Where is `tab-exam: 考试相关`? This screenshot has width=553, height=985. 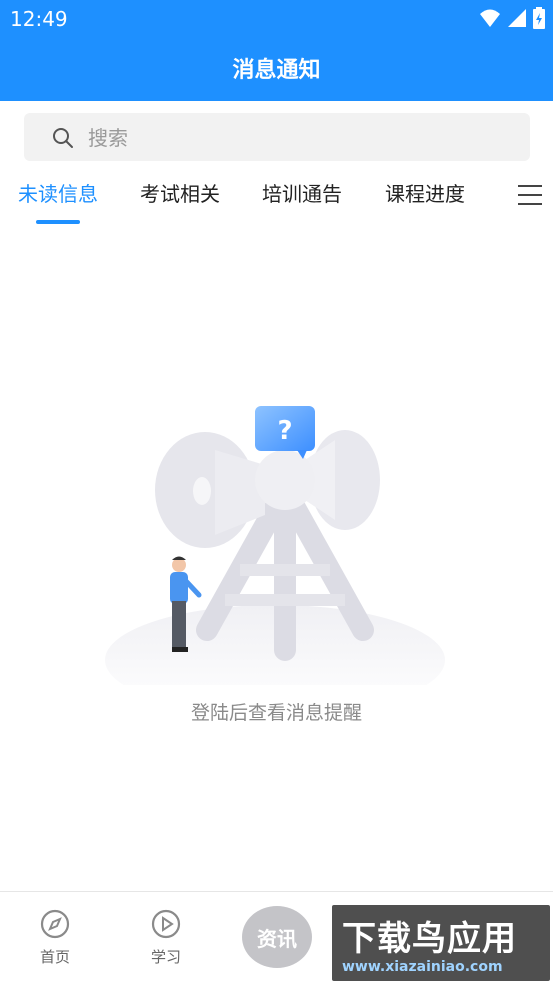 tab-exam: 考试相关 is located at coordinates (180, 192).